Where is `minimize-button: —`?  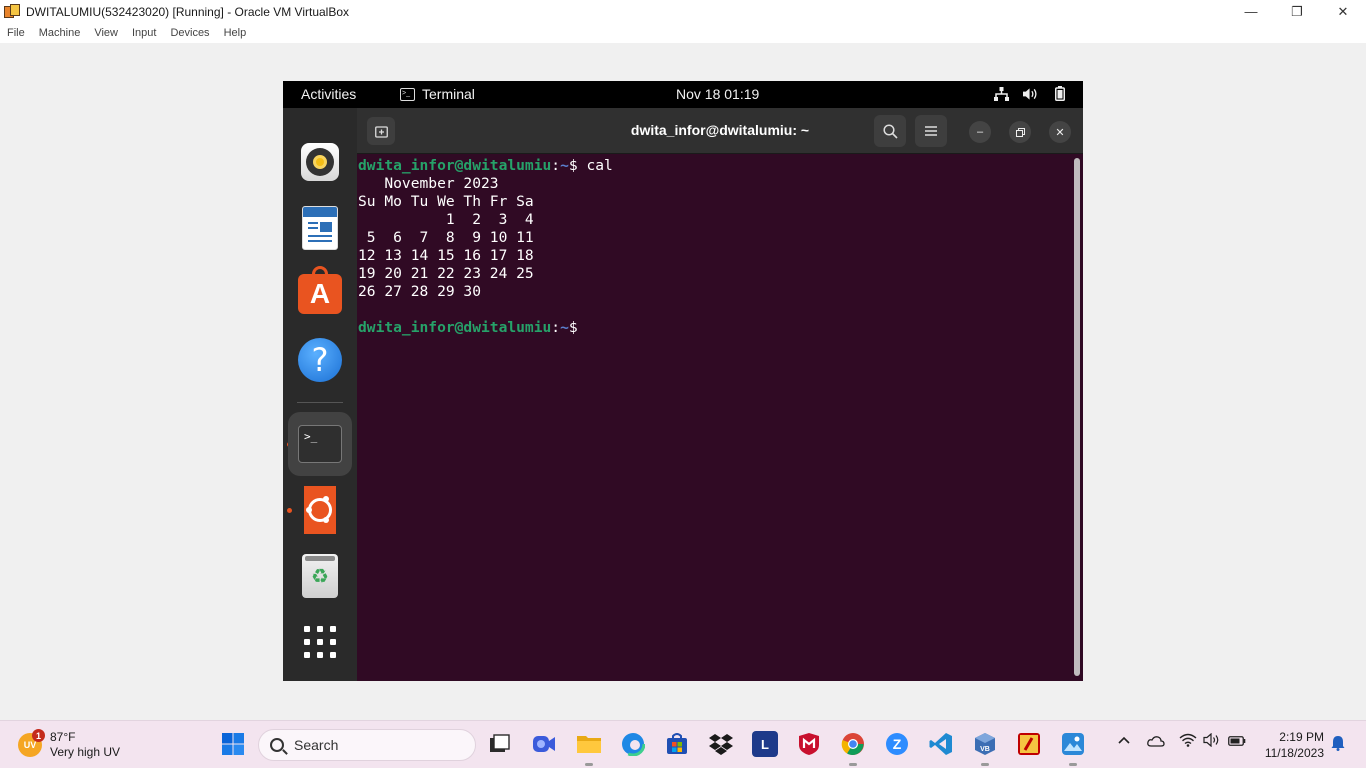
minimize-button: — is located at coordinates (1251, 11).